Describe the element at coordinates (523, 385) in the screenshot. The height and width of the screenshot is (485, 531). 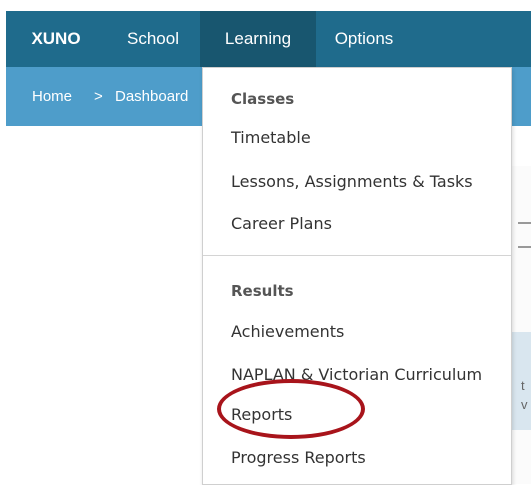
I see `background-text: t` at that location.